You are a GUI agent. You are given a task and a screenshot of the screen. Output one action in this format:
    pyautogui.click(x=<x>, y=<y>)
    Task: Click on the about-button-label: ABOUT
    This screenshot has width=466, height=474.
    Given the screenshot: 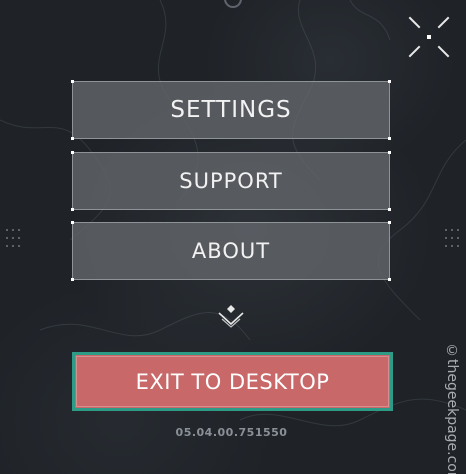 What is the action you would take?
    pyautogui.click(x=231, y=251)
    